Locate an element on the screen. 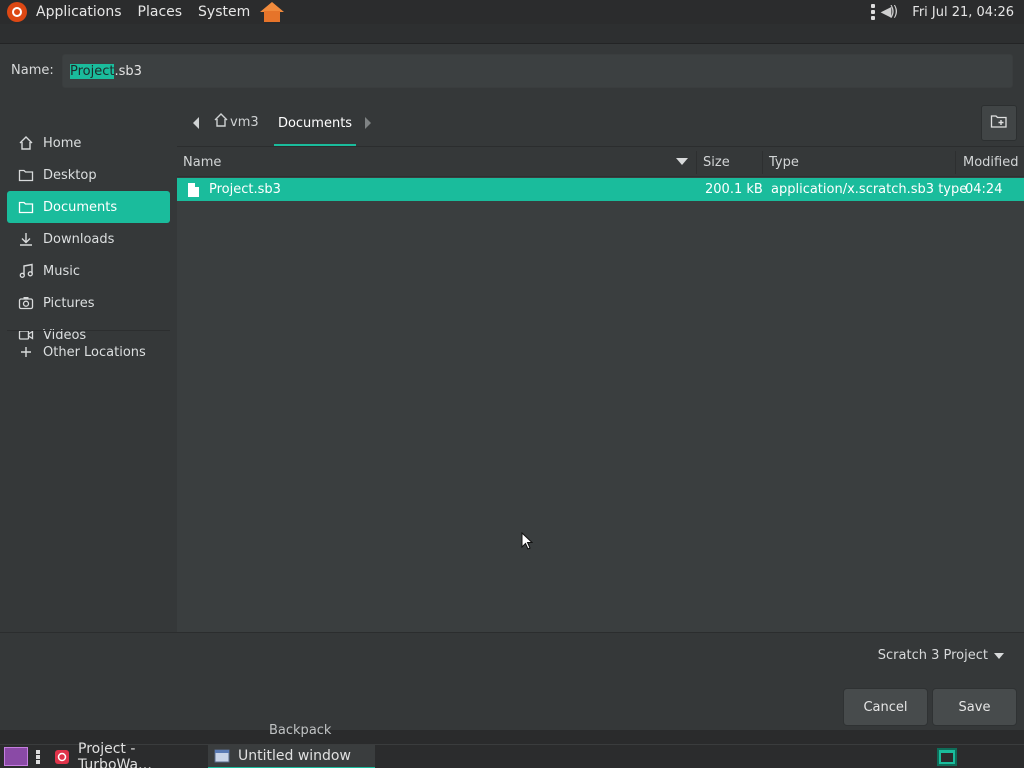 The height and width of the screenshot is (768, 1024). file-type-filter-dropdown: Scratch 3 Project is located at coordinates (941, 655).